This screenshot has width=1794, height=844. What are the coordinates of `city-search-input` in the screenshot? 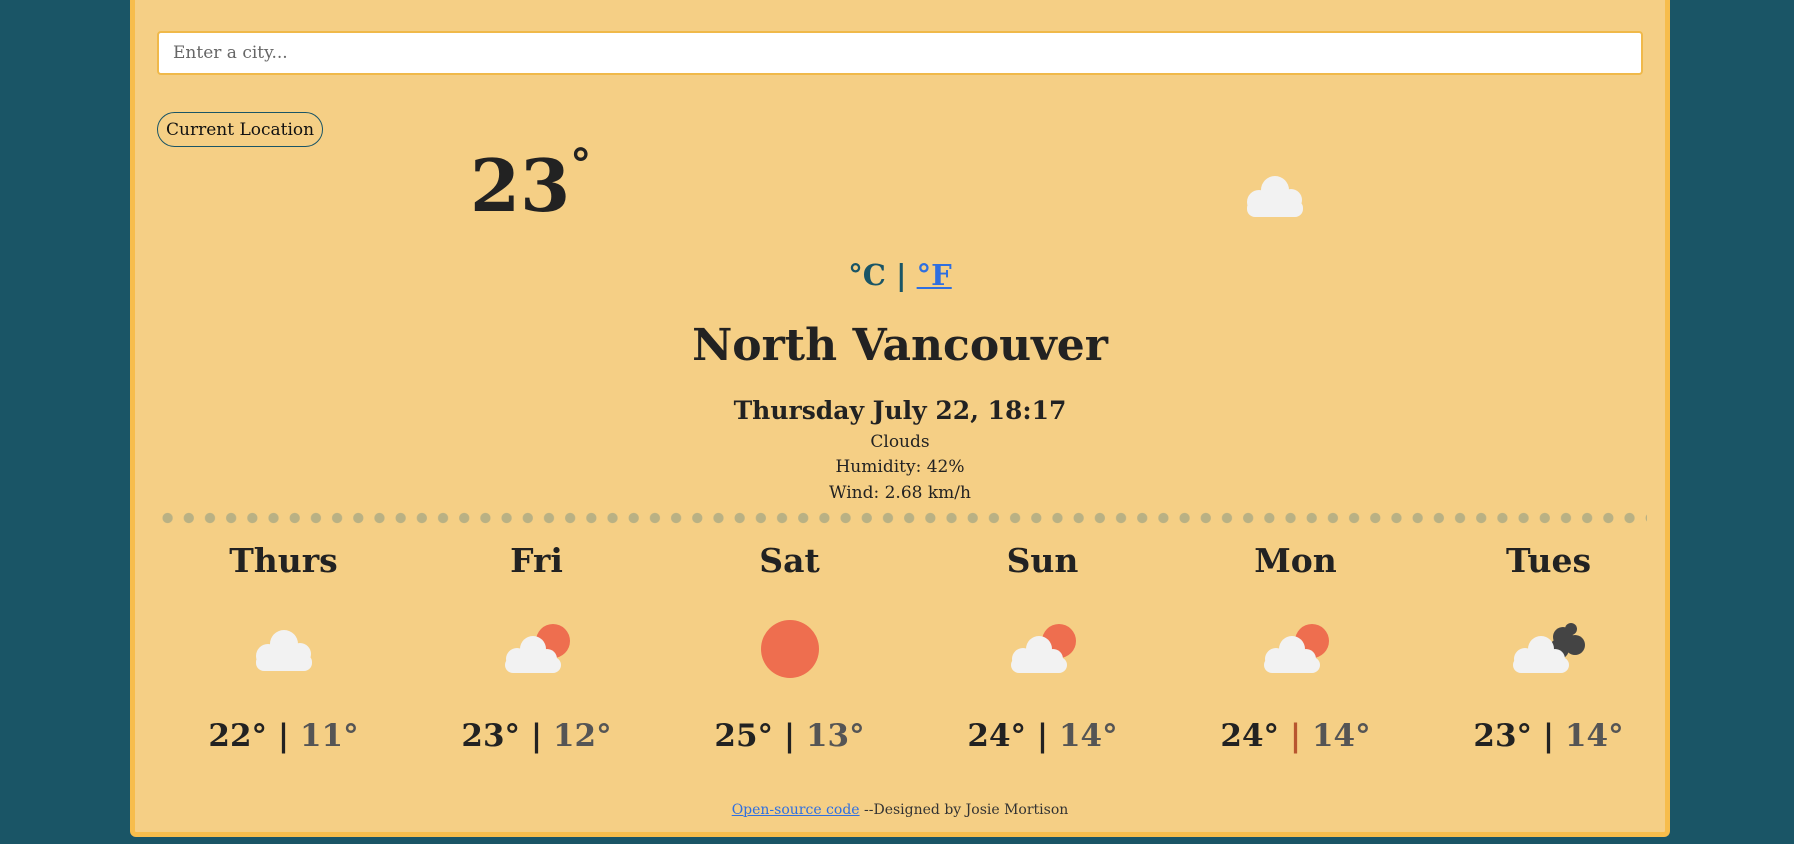 It's located at (900, 53).